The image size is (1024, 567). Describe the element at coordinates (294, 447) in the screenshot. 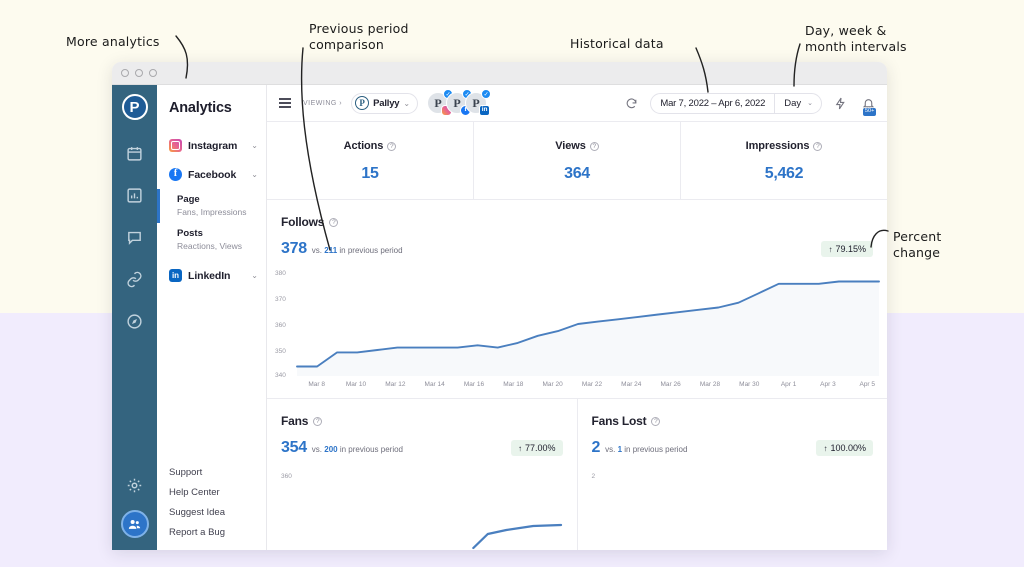

I see `fans-value: 354` at that location.